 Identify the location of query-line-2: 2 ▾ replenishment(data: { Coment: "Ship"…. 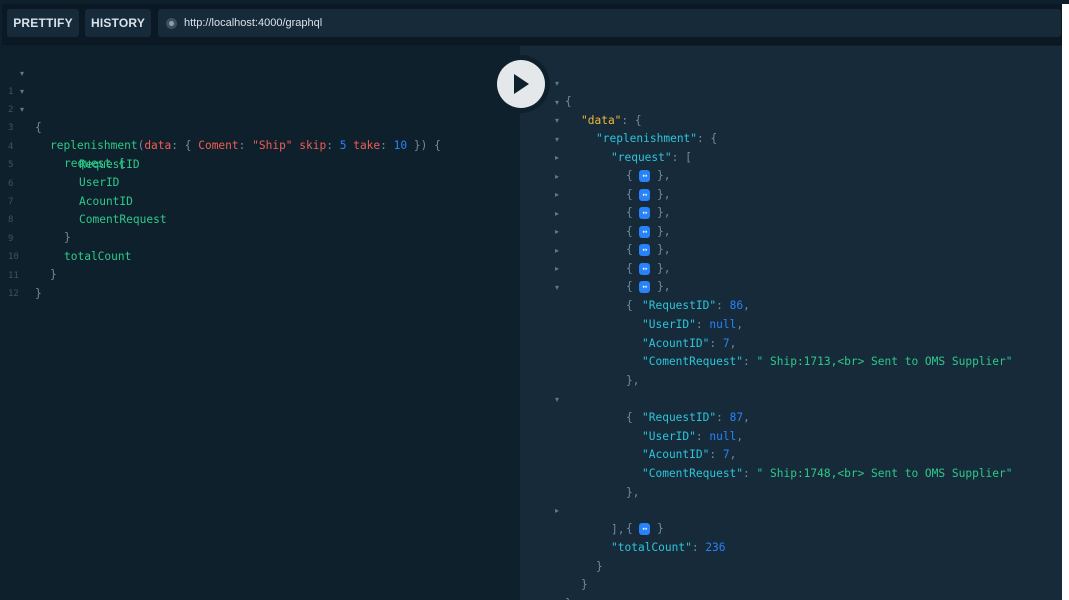
(221, 117).